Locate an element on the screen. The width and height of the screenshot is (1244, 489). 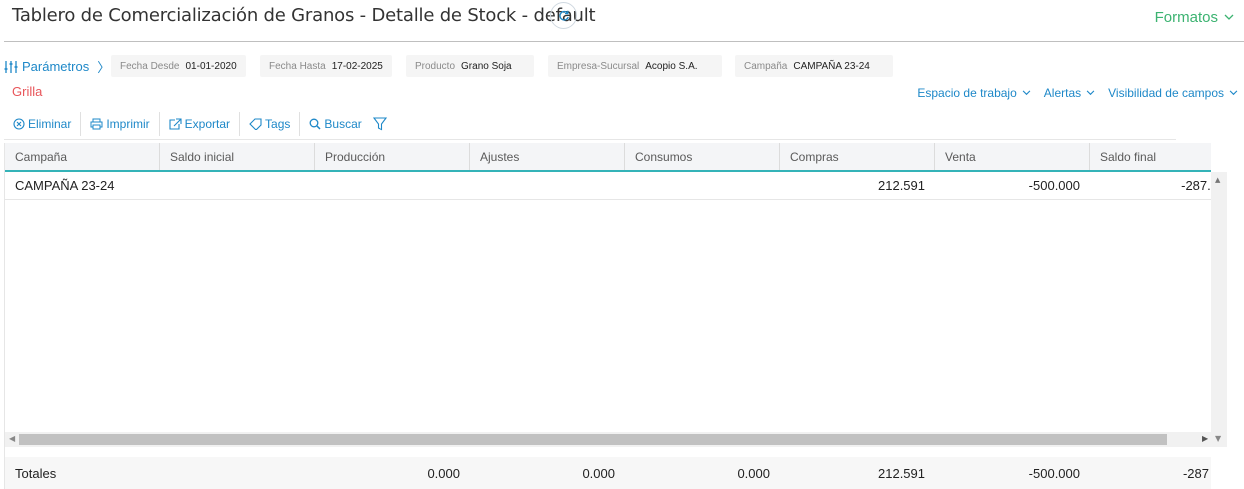
grid-toolbar: Eliminar Imprimir Exportar Tags Buscar is located at coordinates (590, 124).